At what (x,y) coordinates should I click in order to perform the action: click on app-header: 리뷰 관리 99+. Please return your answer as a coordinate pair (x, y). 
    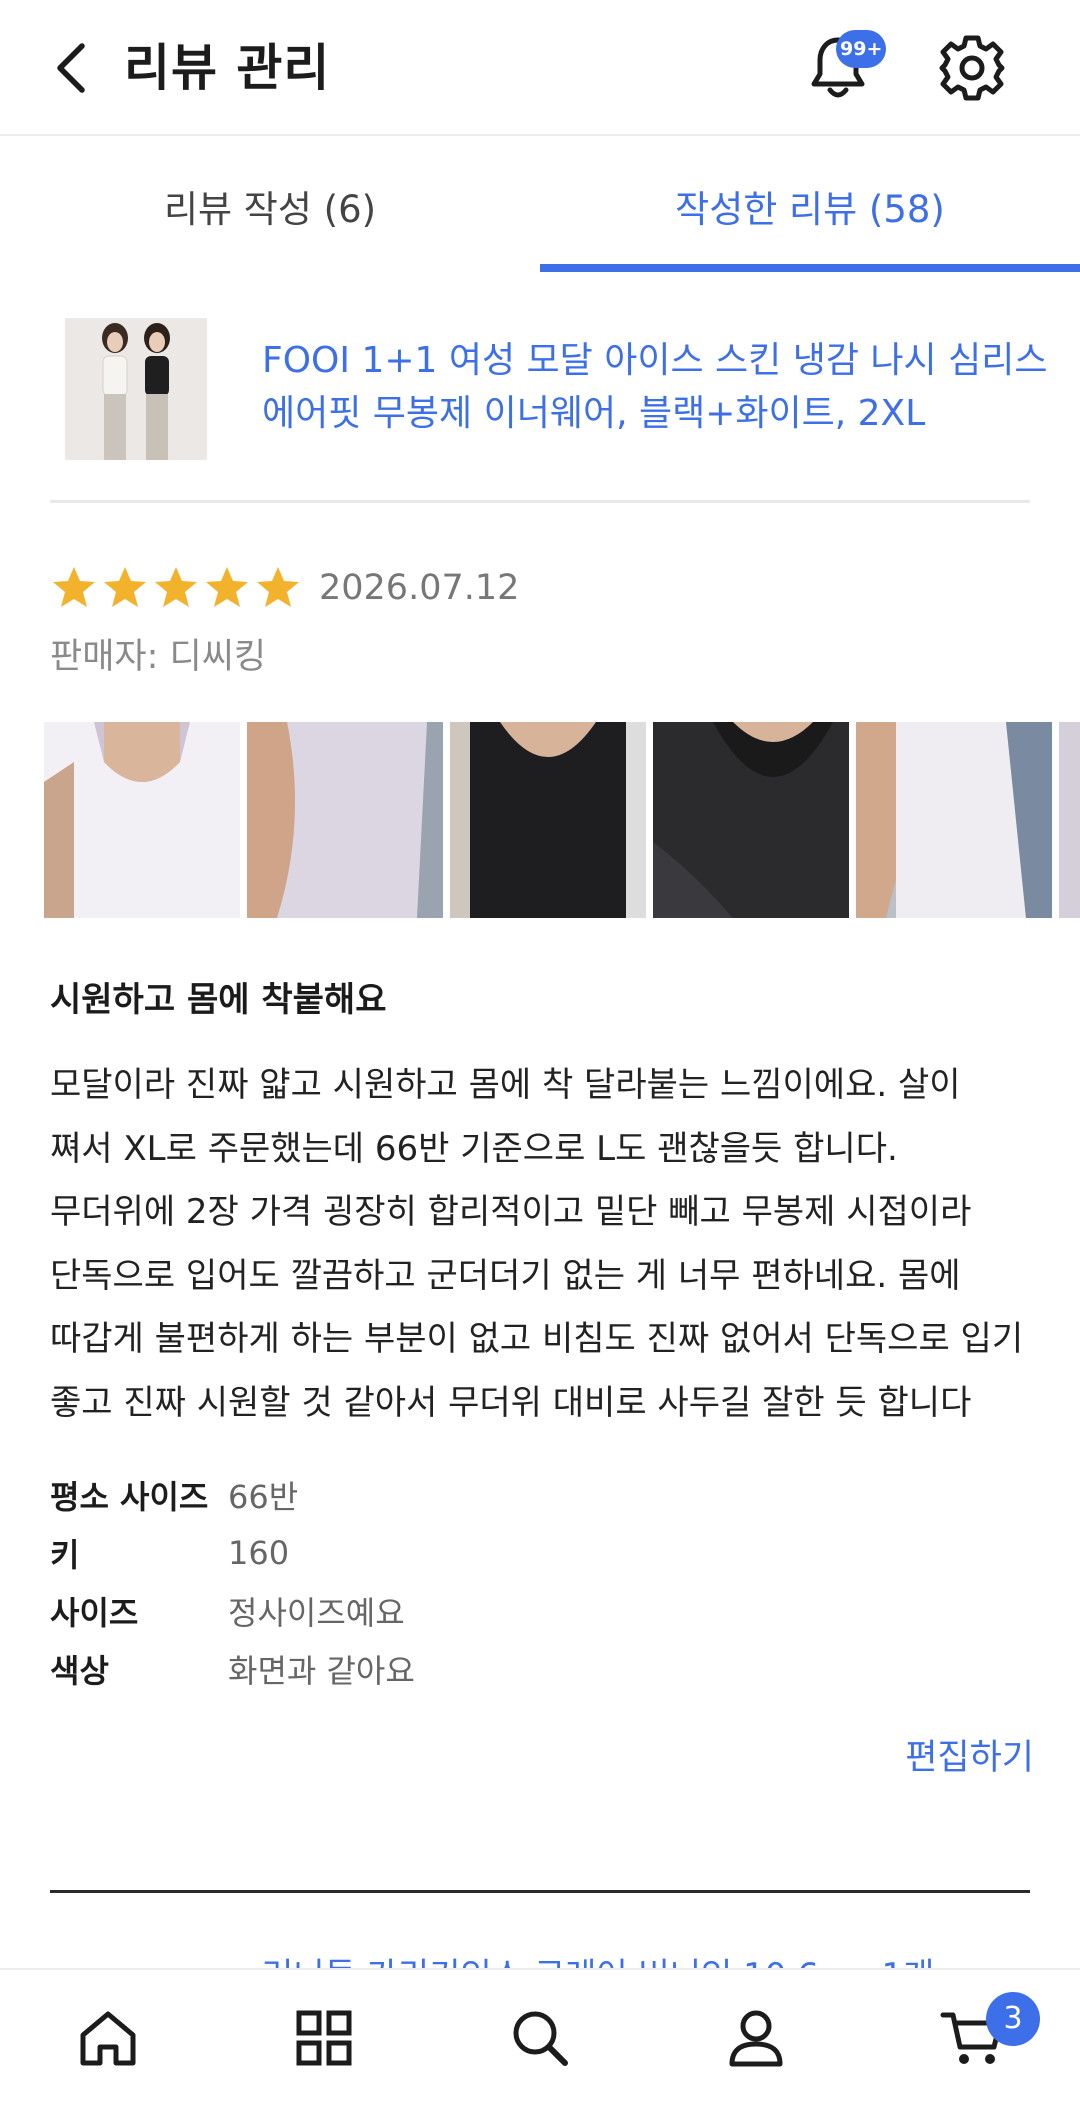
    Looking at the image, I should click on (540, 68).